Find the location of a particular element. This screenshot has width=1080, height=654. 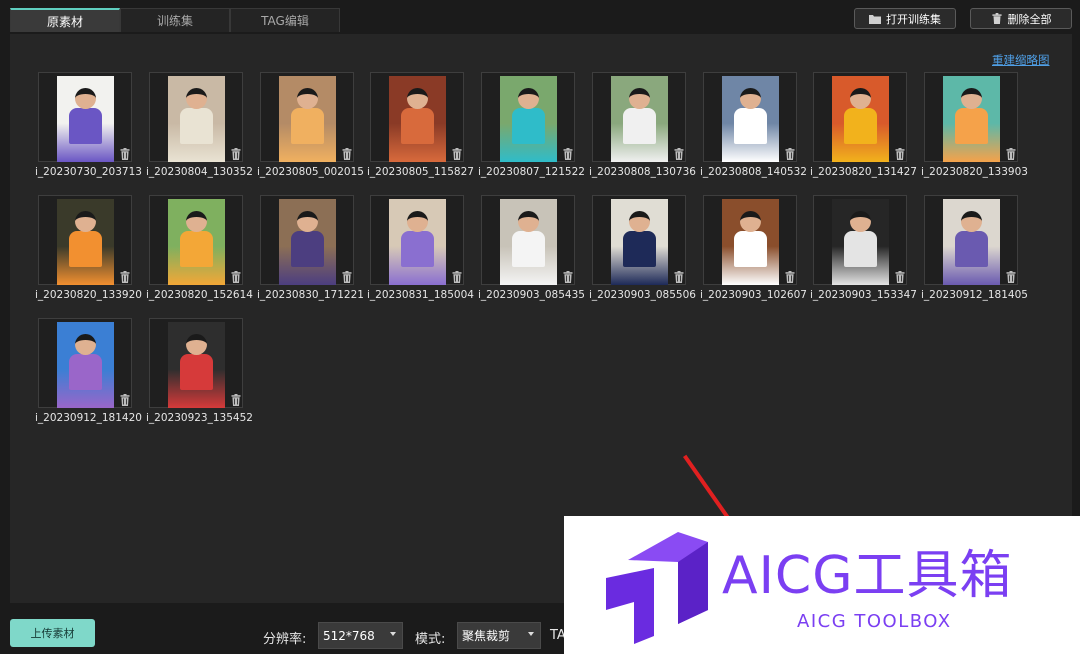

rebuild-thumbnails-link: 重建缩略图 is located at coordinates (1021, 60).